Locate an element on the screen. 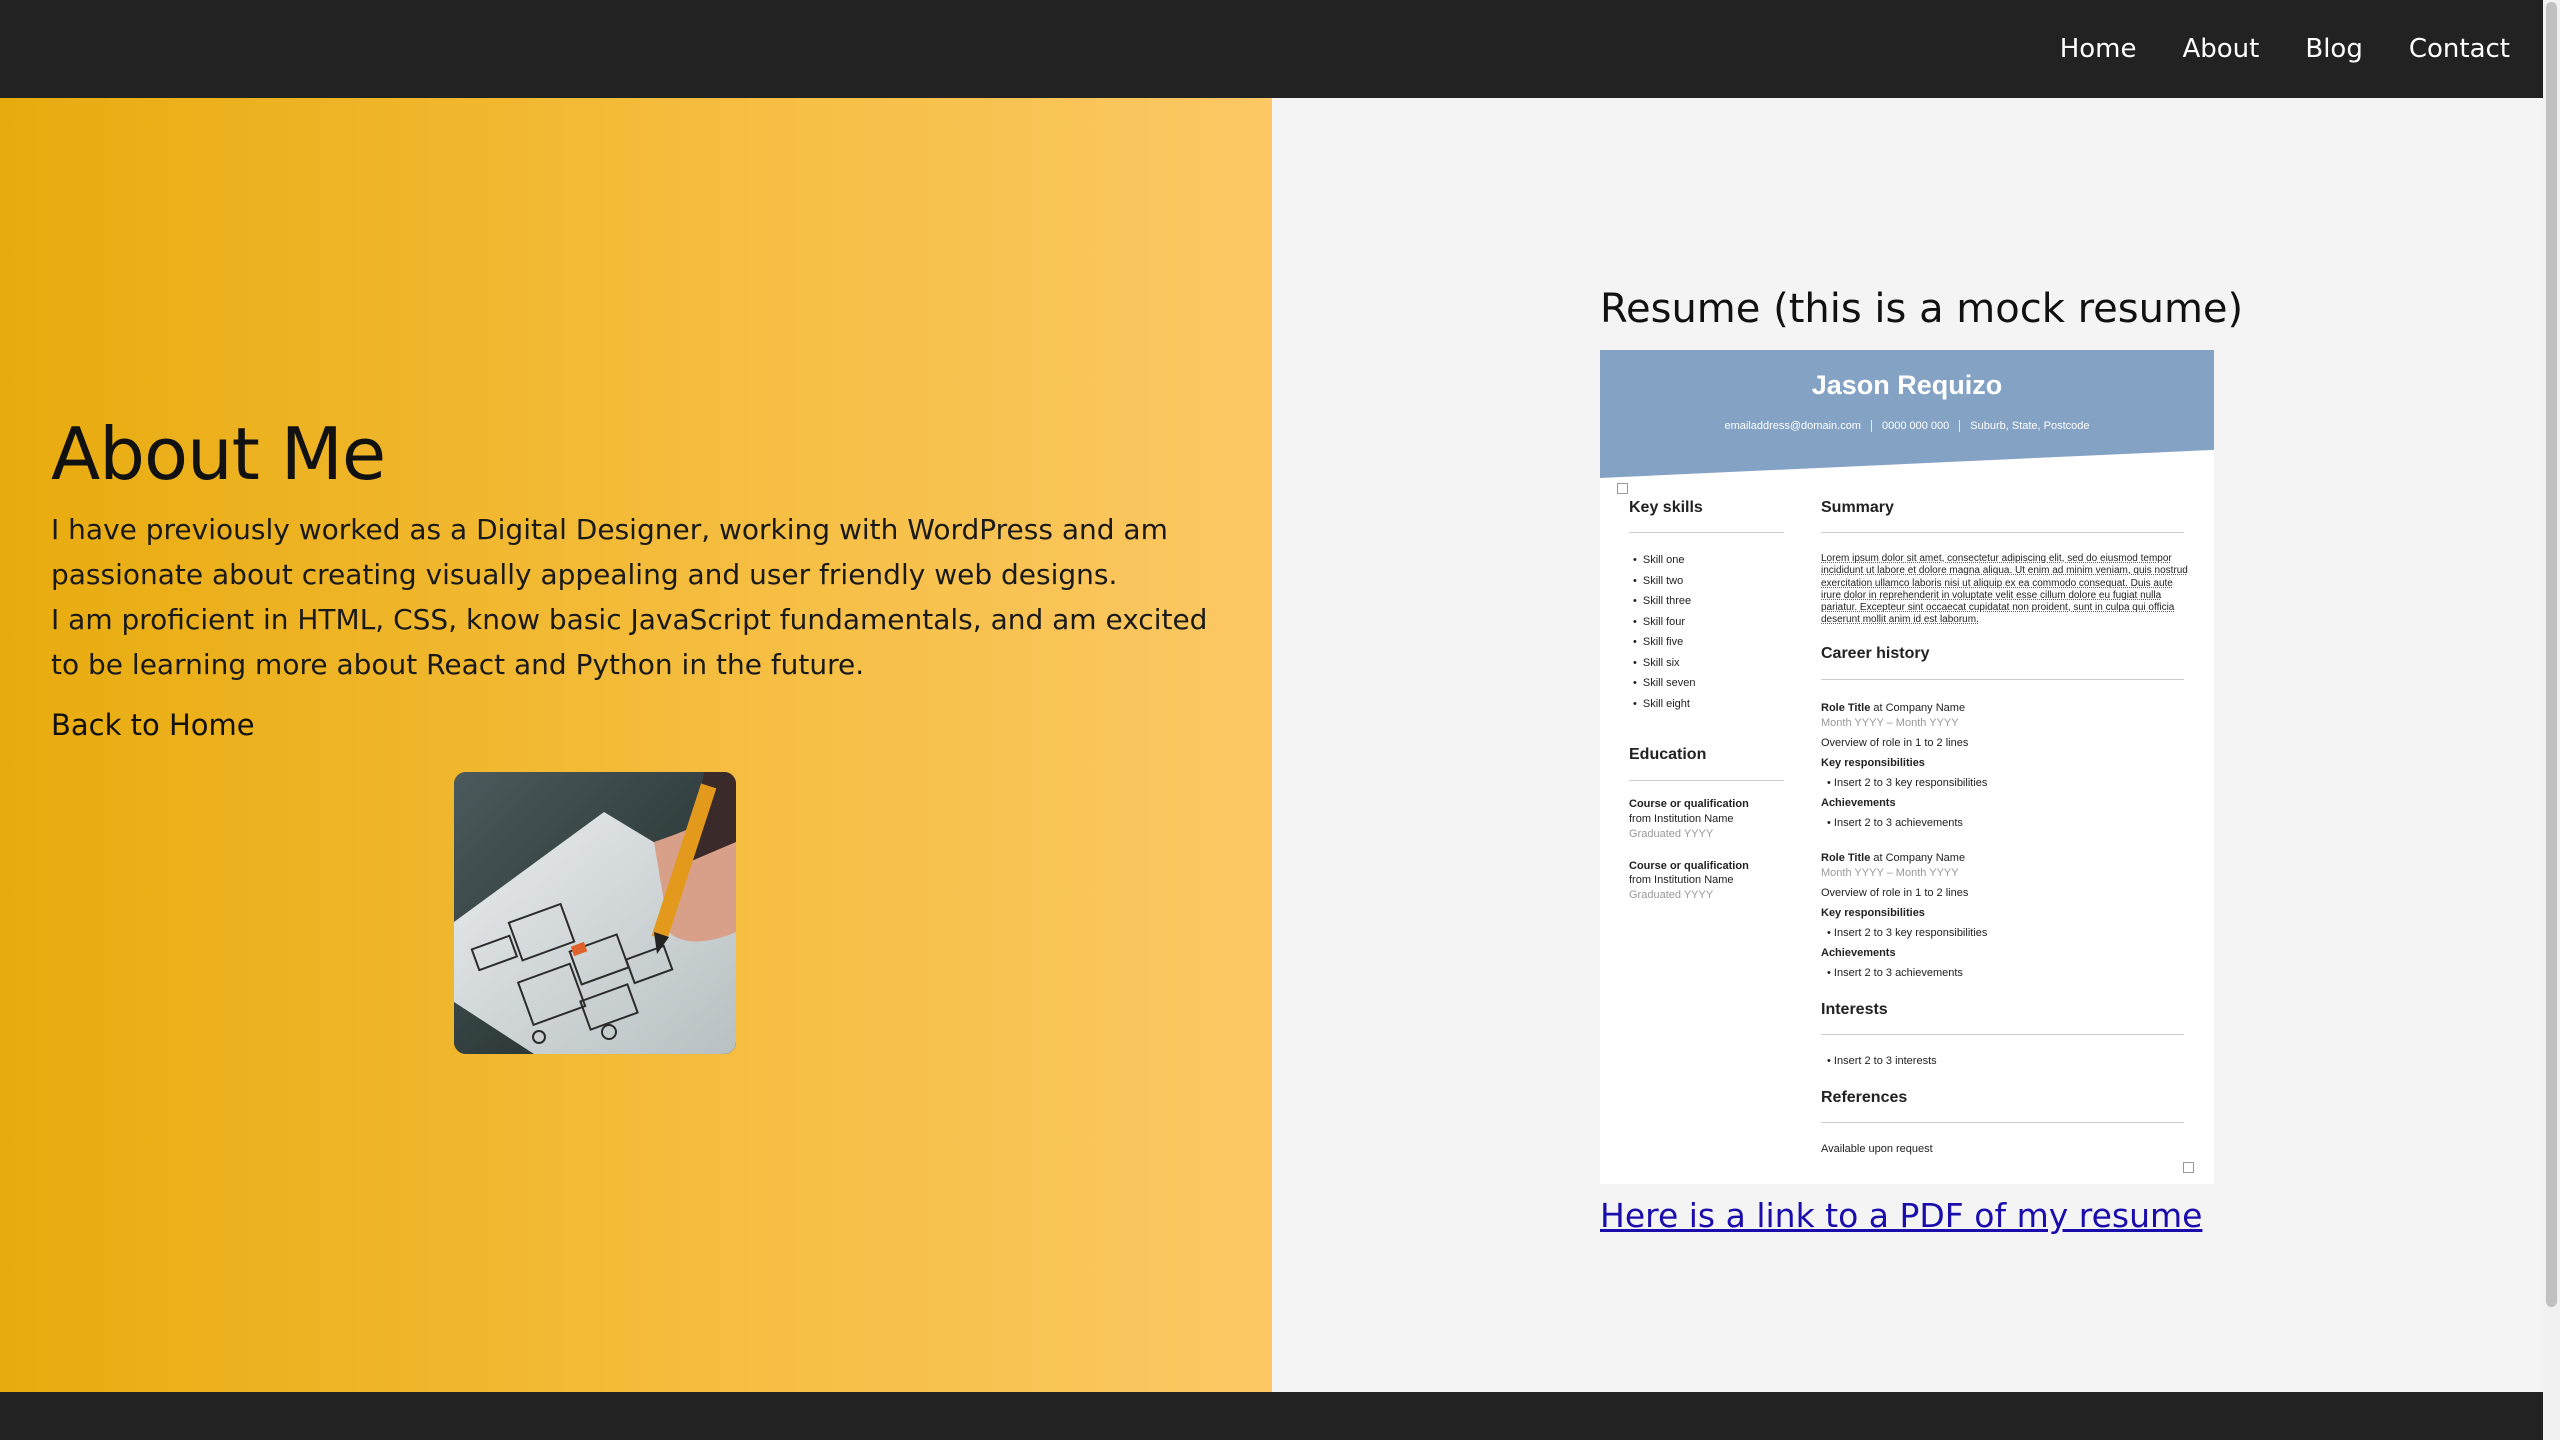 Image resolution: width=2560 pixels, height=1440 pixels. role-1-achievements-text: Insert 2 to 3 achievements is located at coordinates (1898, 823).